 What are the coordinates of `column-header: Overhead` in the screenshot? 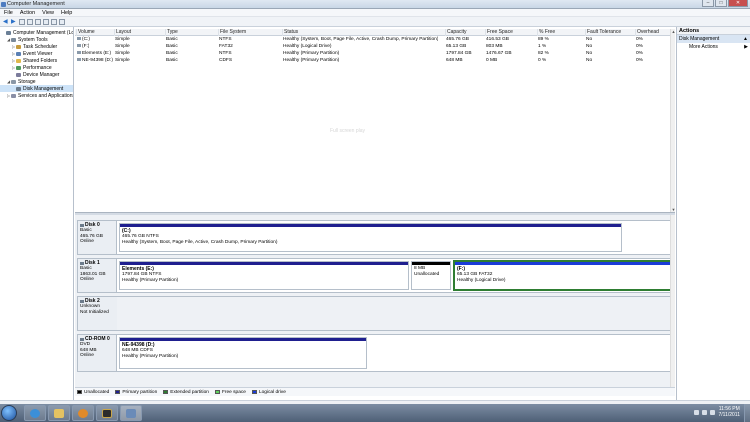 It's located at (647, 32).